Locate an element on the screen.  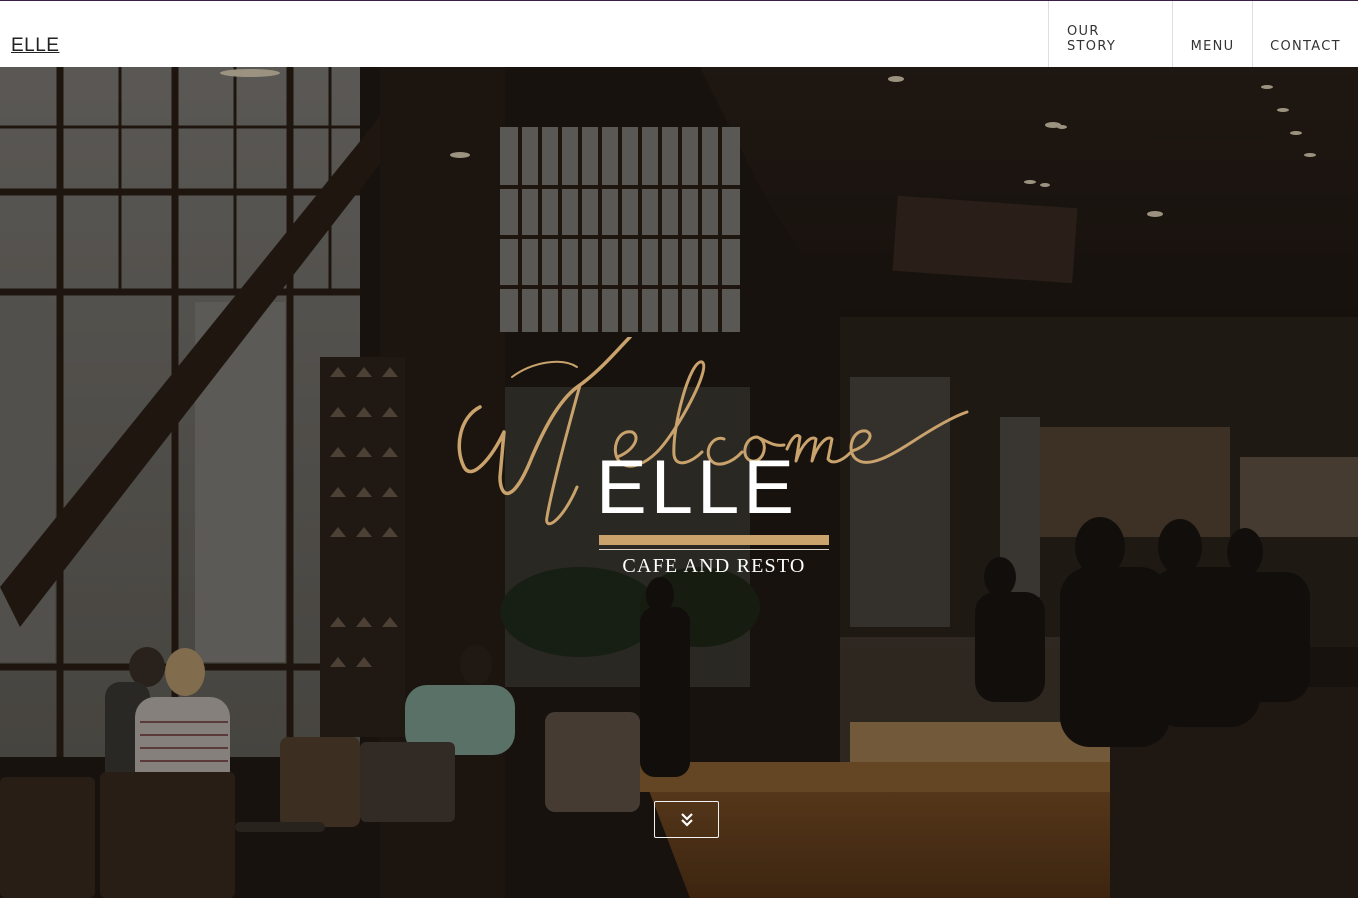
navbar: ELLE OUR STORY MENU CONTACT is located at coordinates (679, 34).